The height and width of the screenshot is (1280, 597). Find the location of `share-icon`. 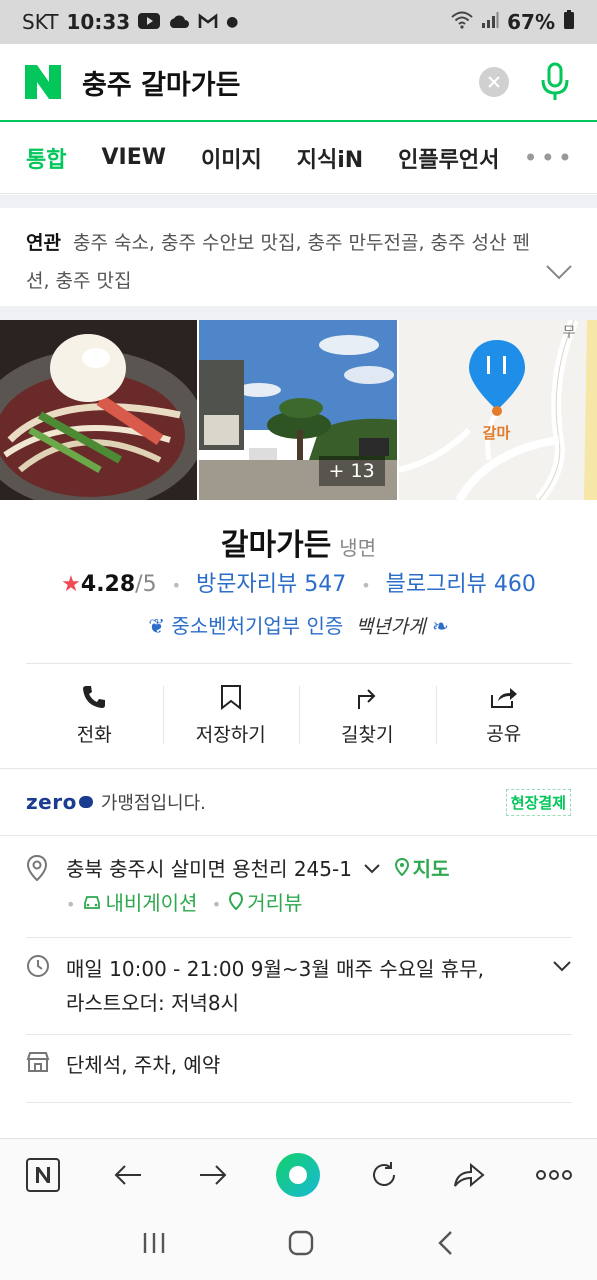

share-icon is located at coordinates (503, 698).